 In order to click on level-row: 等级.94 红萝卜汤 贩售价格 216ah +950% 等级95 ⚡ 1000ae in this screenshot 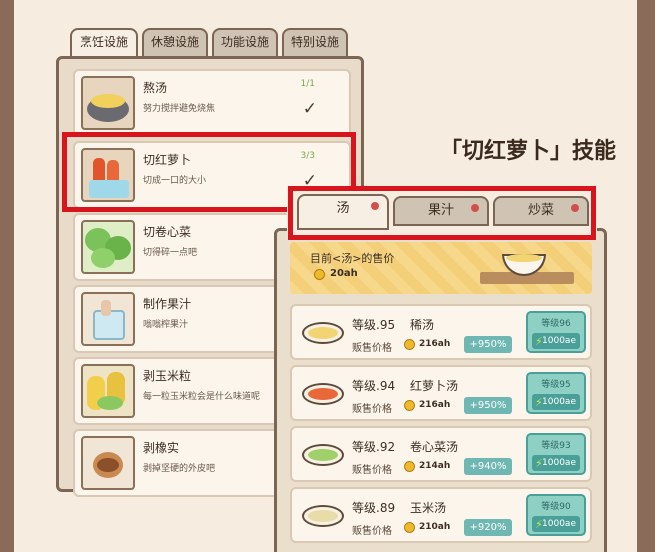, I will do `click(441, 393)`.